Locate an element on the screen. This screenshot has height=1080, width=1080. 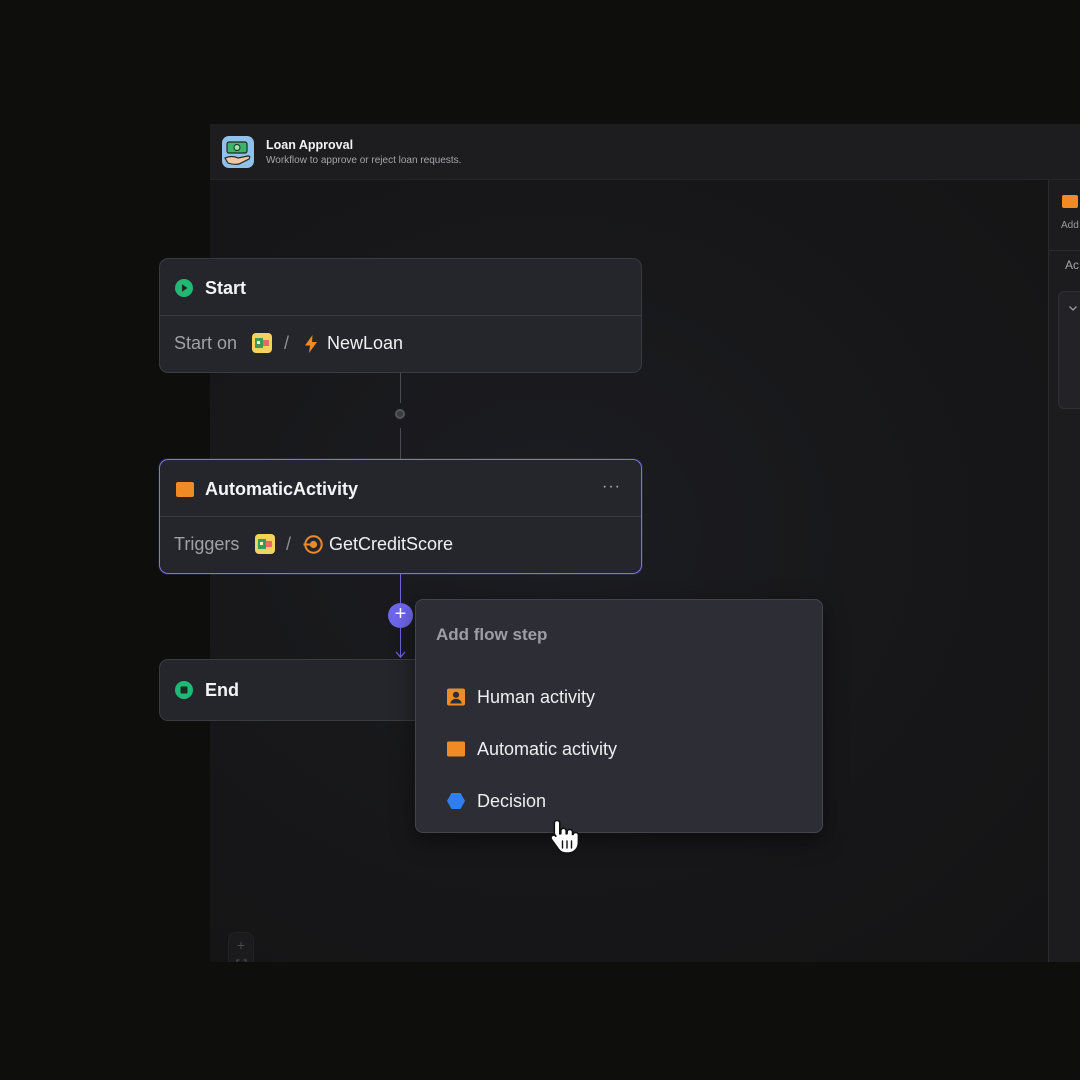
panel-section is located at coordinates (1069, 350).